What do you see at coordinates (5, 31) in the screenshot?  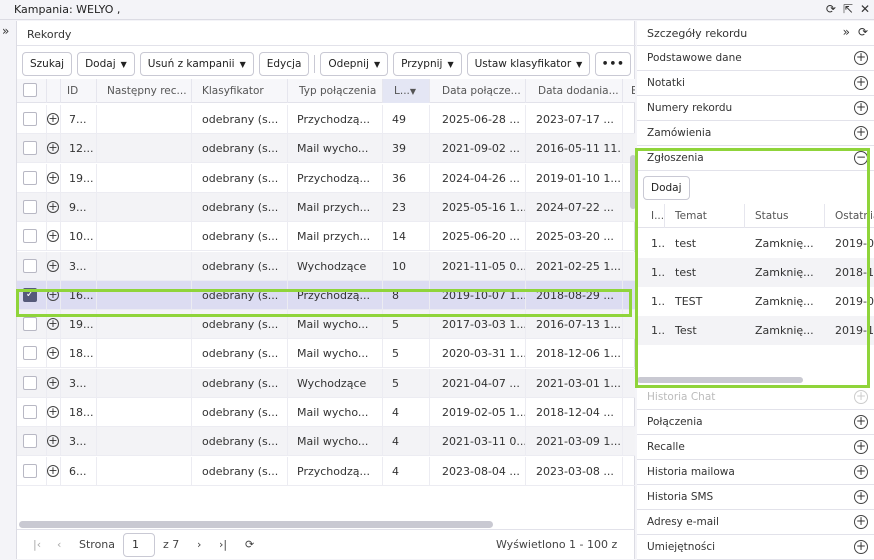 I see `collapse-left-icon: »` at bounding box center [5, 31].